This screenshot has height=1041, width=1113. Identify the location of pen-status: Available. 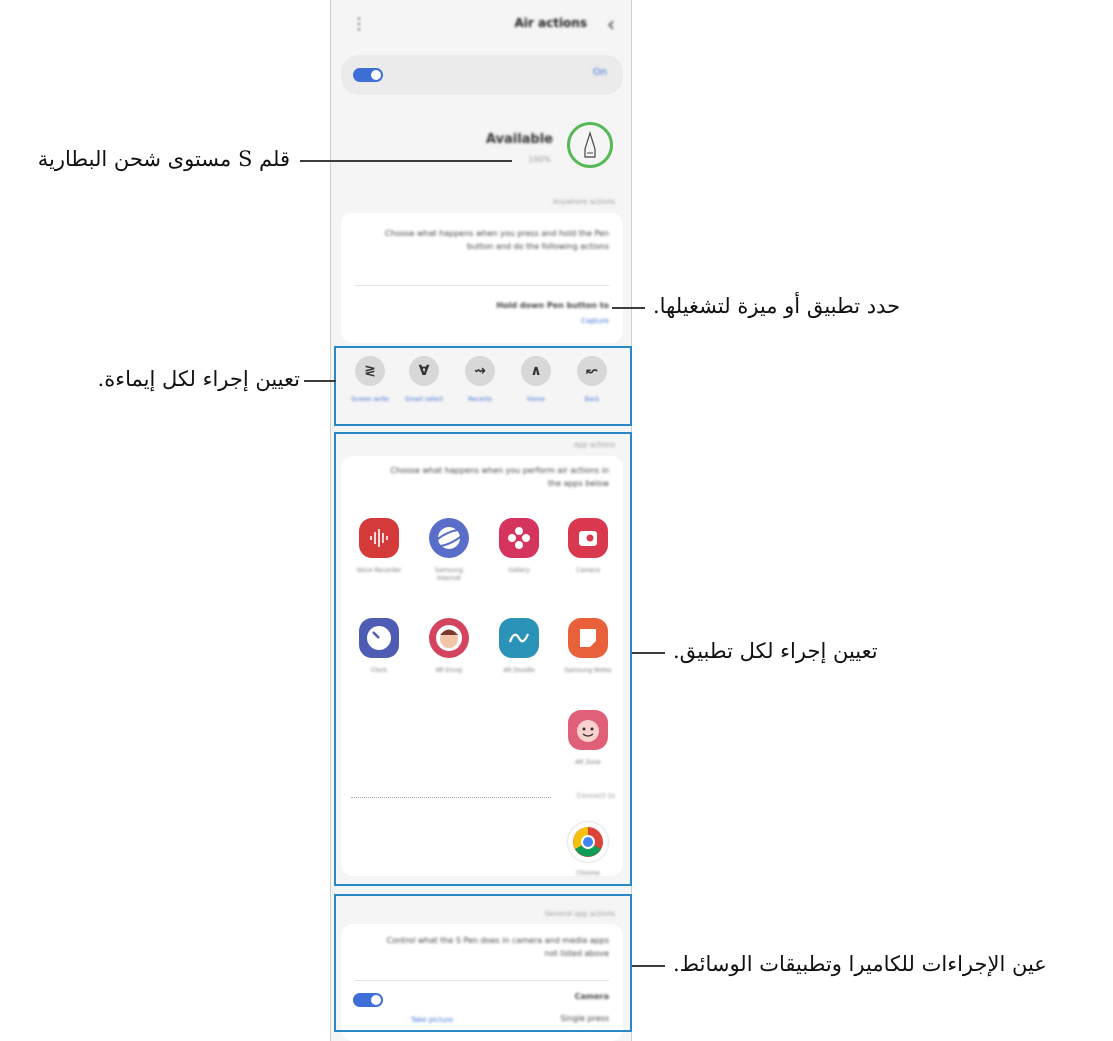
(519, 139).